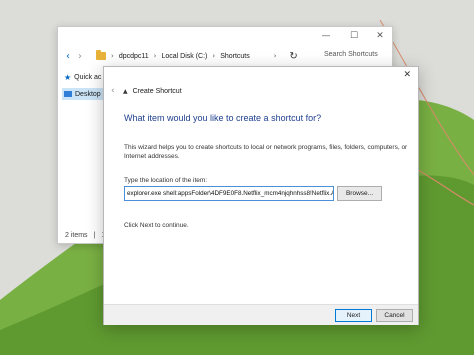 This screenshot has width=474, height=355. What do you see at coordinates (351, 54) in the screenshot?
I see `search-input: Search Shortcuts` at bounding box center [351, 54].